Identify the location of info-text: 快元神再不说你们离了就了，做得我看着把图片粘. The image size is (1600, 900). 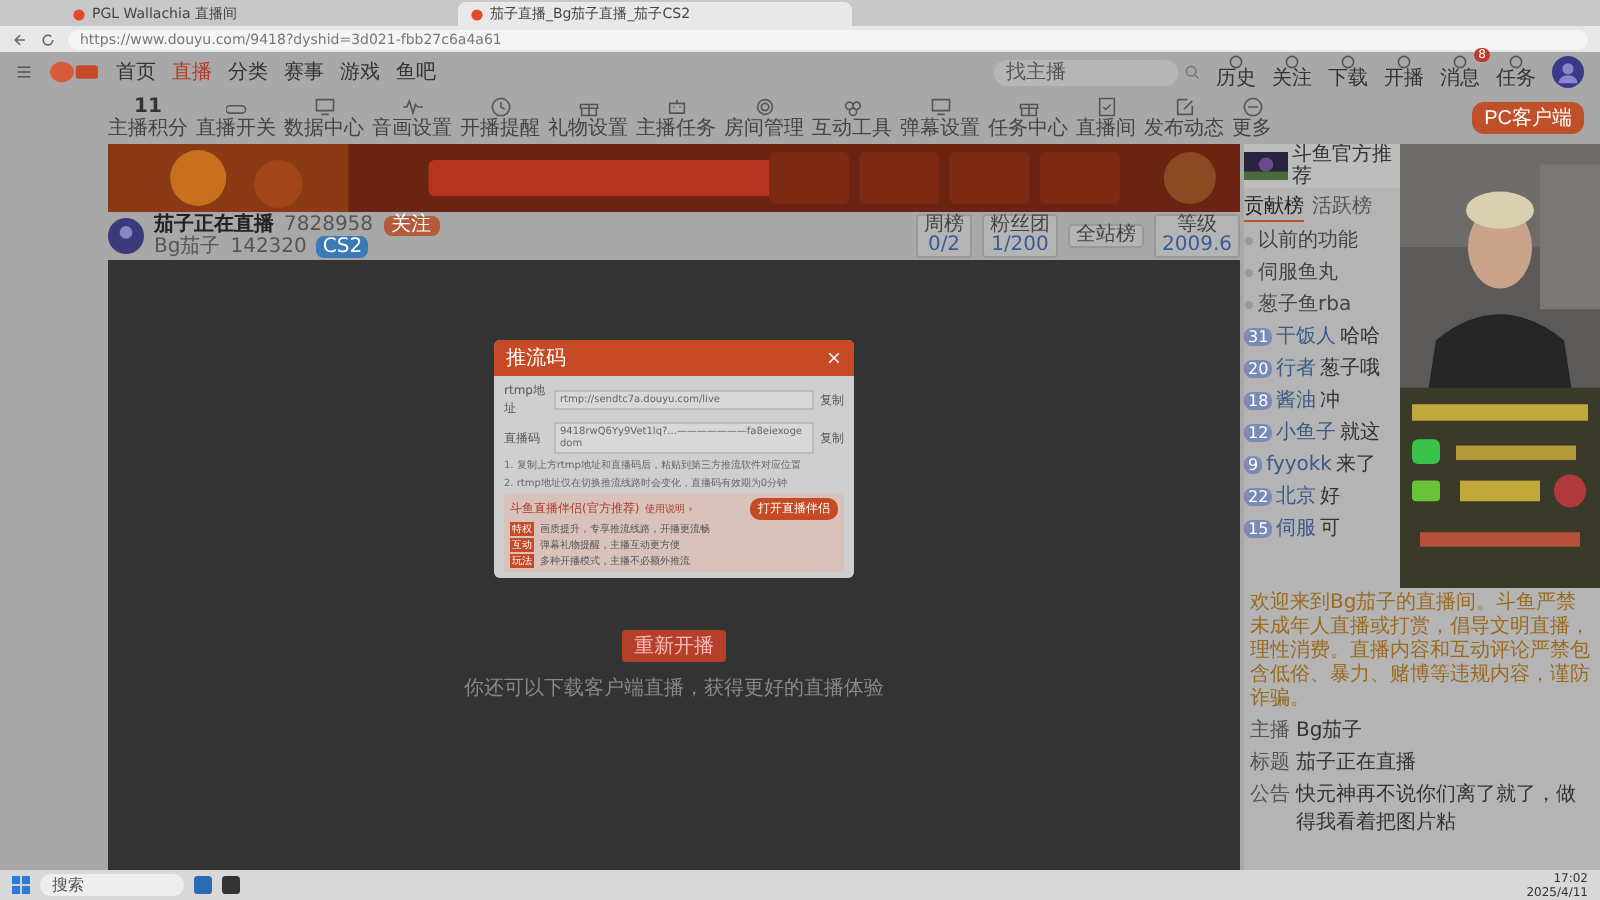
(1437, 808).